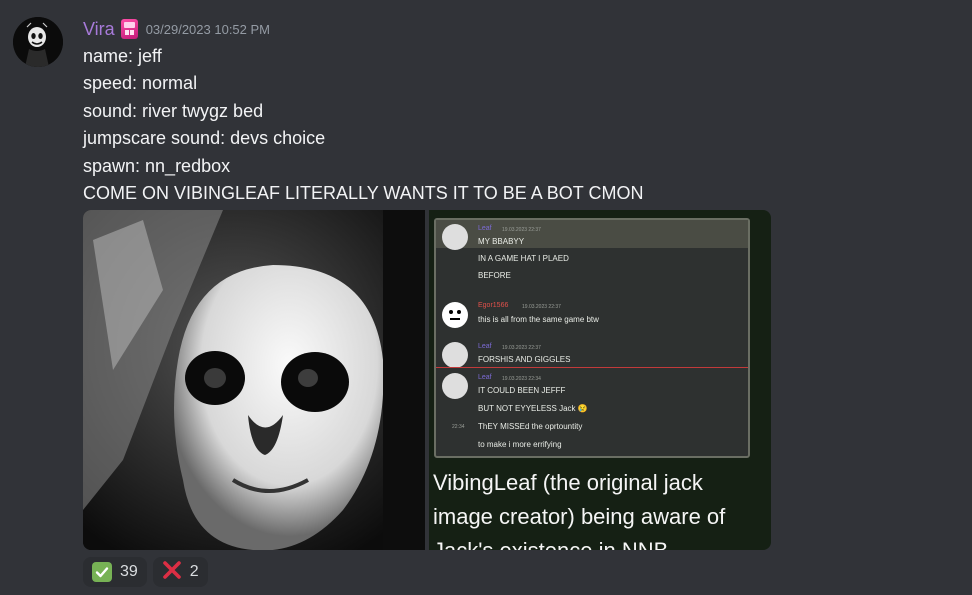 This screenshot has width=972, height=595. What do you see at coordinates (530, 426) in the screenshot?
I see `embedded-text: ThEY MISSEd the oprtountity` at bounding box center [530, 426].